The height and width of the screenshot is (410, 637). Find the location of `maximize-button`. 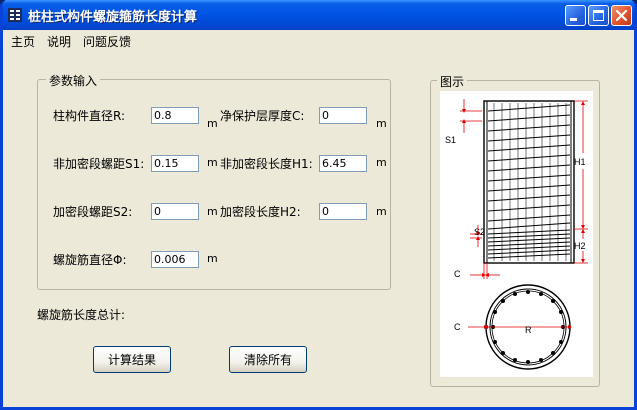

maximize-button is located at coordinates (598, 15).